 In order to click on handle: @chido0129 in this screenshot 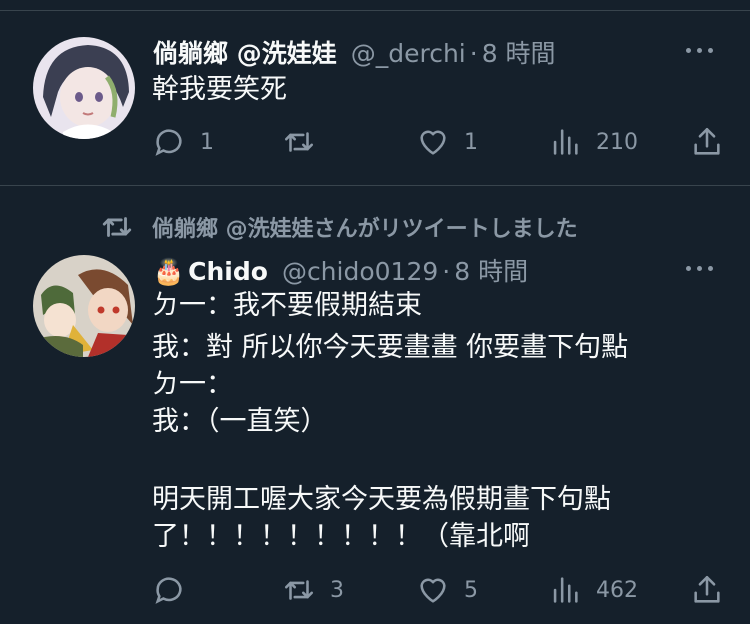, I will do `click(360, 271)`.